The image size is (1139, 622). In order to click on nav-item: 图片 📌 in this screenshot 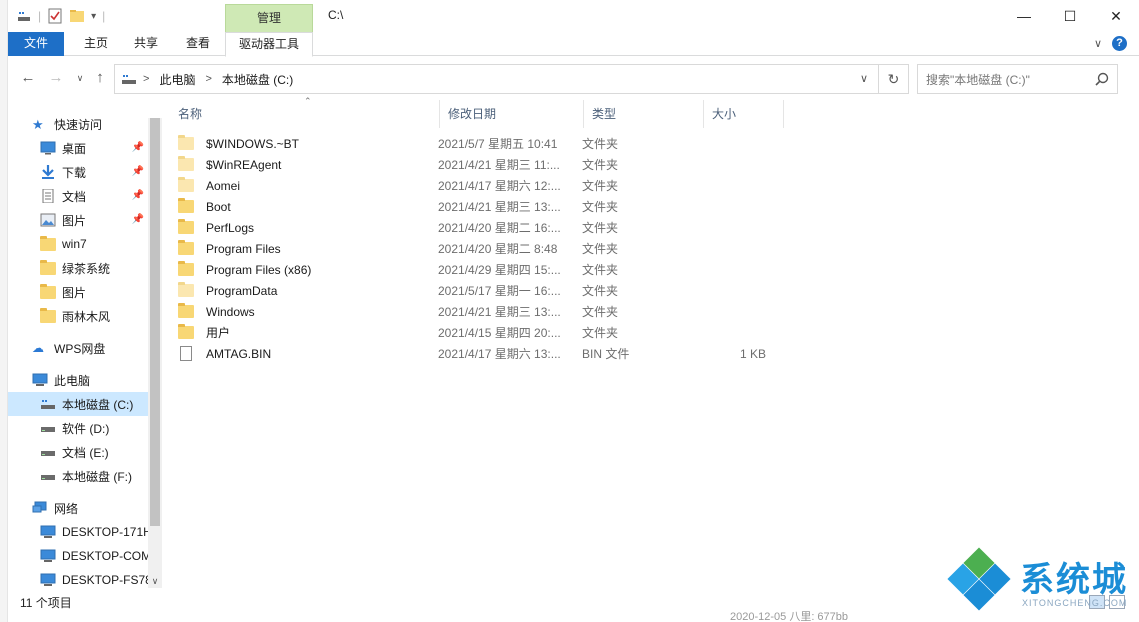, I will do `click(84, 220)`.